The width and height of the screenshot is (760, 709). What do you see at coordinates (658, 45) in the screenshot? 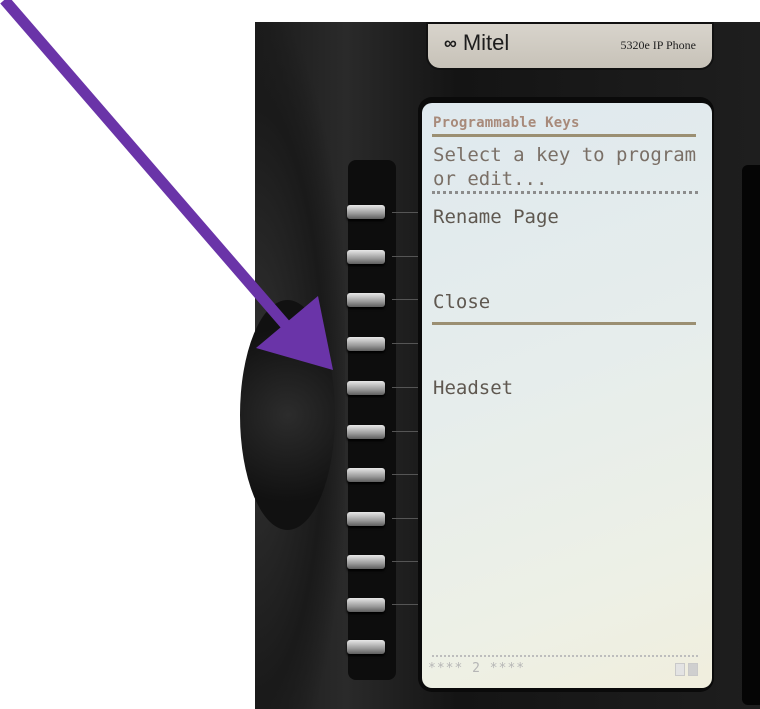
I see `model-label: 5320e IP Phone` at bounding box center [658, 45].